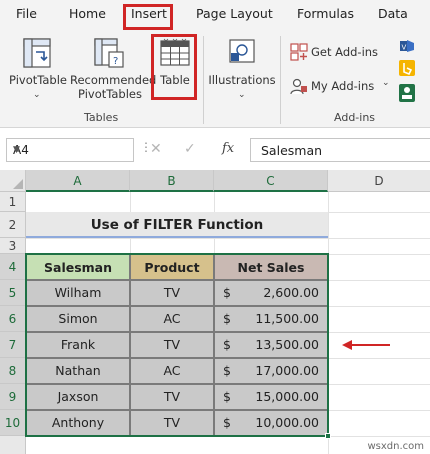 This screenshot has height=454, width=430. Describe the element at coordinates (407, 93) in the screenshot. I see `people-graph-icon` at that location.